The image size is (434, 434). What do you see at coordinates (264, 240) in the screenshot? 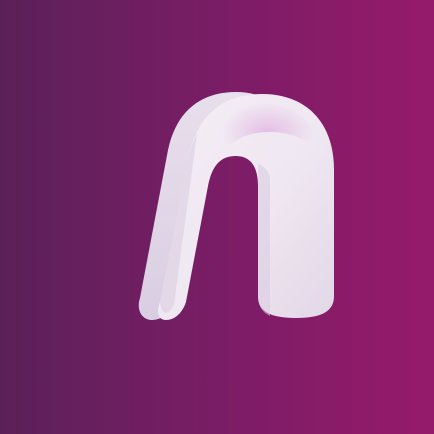
I see `n-glyph-right-edge` at bounding box center [264, 240].